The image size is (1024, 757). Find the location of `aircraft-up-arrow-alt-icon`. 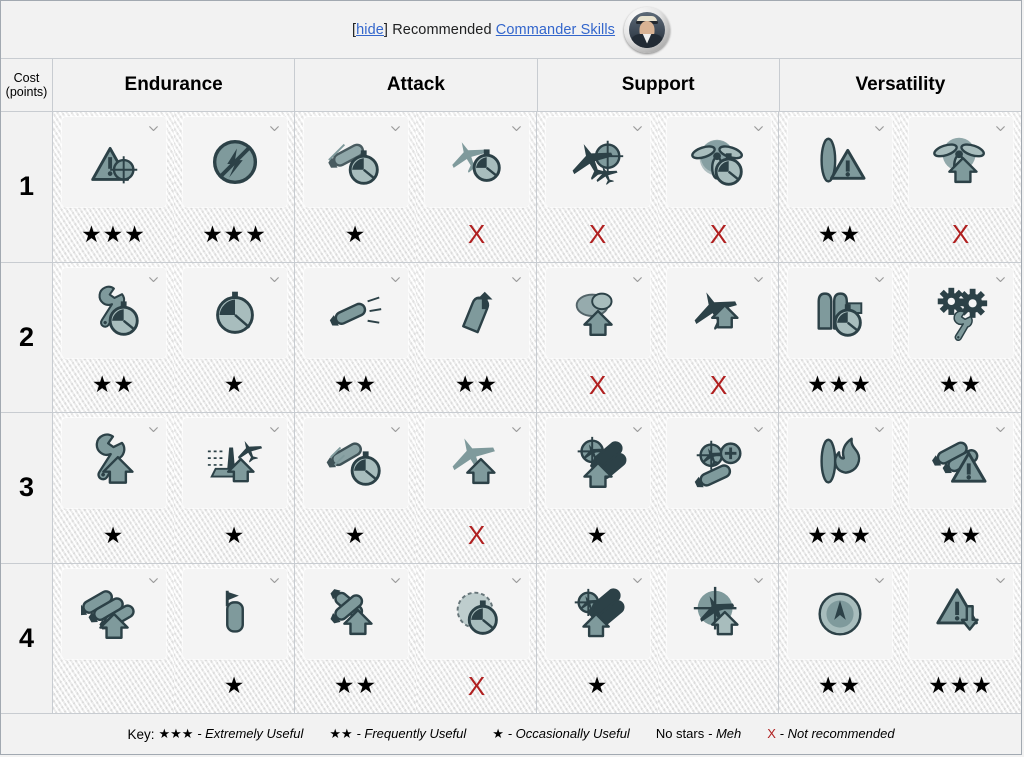

aircraft-up-arrow-alt-icon is located at coordinates (474, 461).